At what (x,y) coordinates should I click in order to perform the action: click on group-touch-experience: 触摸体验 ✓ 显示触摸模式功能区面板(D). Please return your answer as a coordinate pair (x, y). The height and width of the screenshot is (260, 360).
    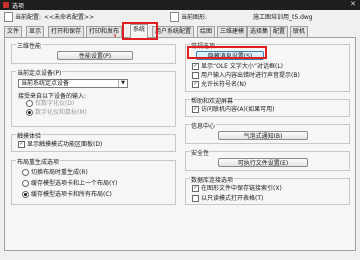
    Looking at the image, I should click on (93, 141).